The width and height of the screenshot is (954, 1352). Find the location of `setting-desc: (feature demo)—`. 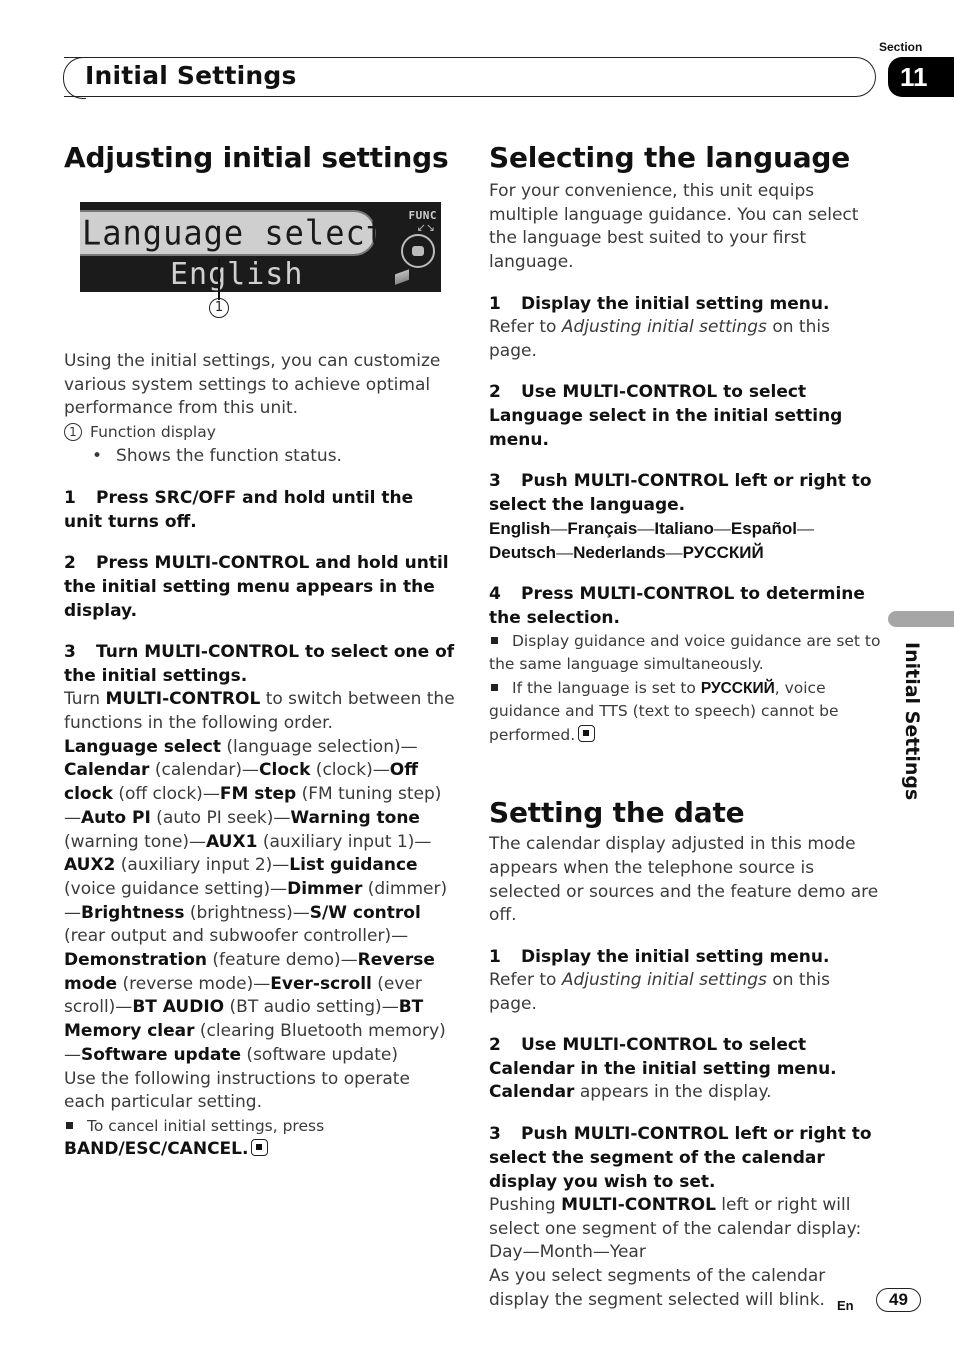

setting-desc: (feature demo)— is located at coordinates (282, 960).